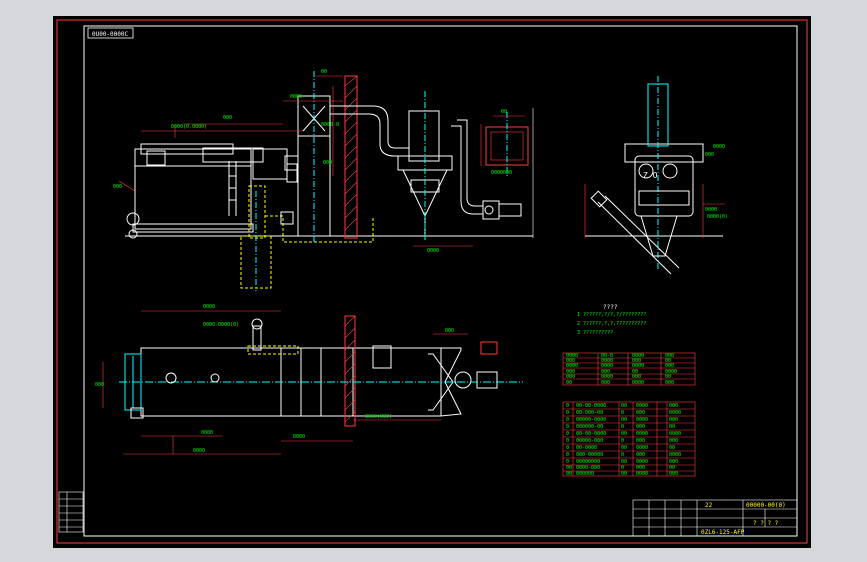 This screenshot has height=562, width=867. Describe the element at coordinates (221, 325) in the screenshot. I see `svg-text: 0000-0000(0)` at that location.